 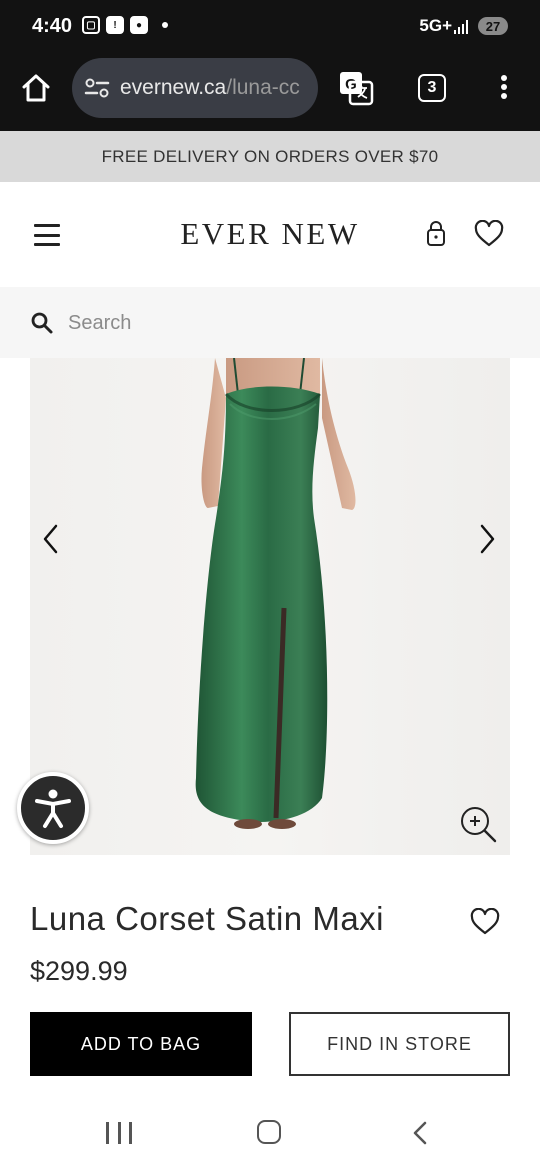 I want to click on media-icon: ●, so click(x=139, y=25).